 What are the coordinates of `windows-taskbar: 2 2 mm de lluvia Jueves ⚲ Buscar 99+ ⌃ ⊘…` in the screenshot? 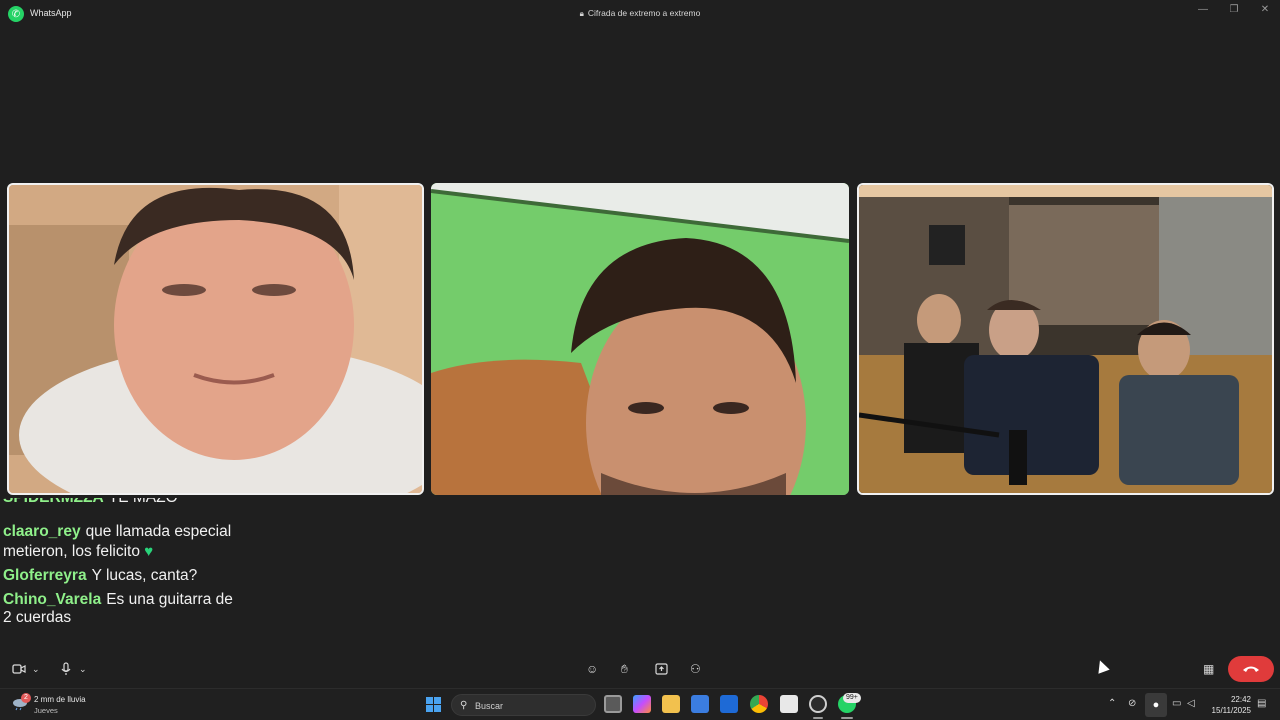 It's located at (640, 704).